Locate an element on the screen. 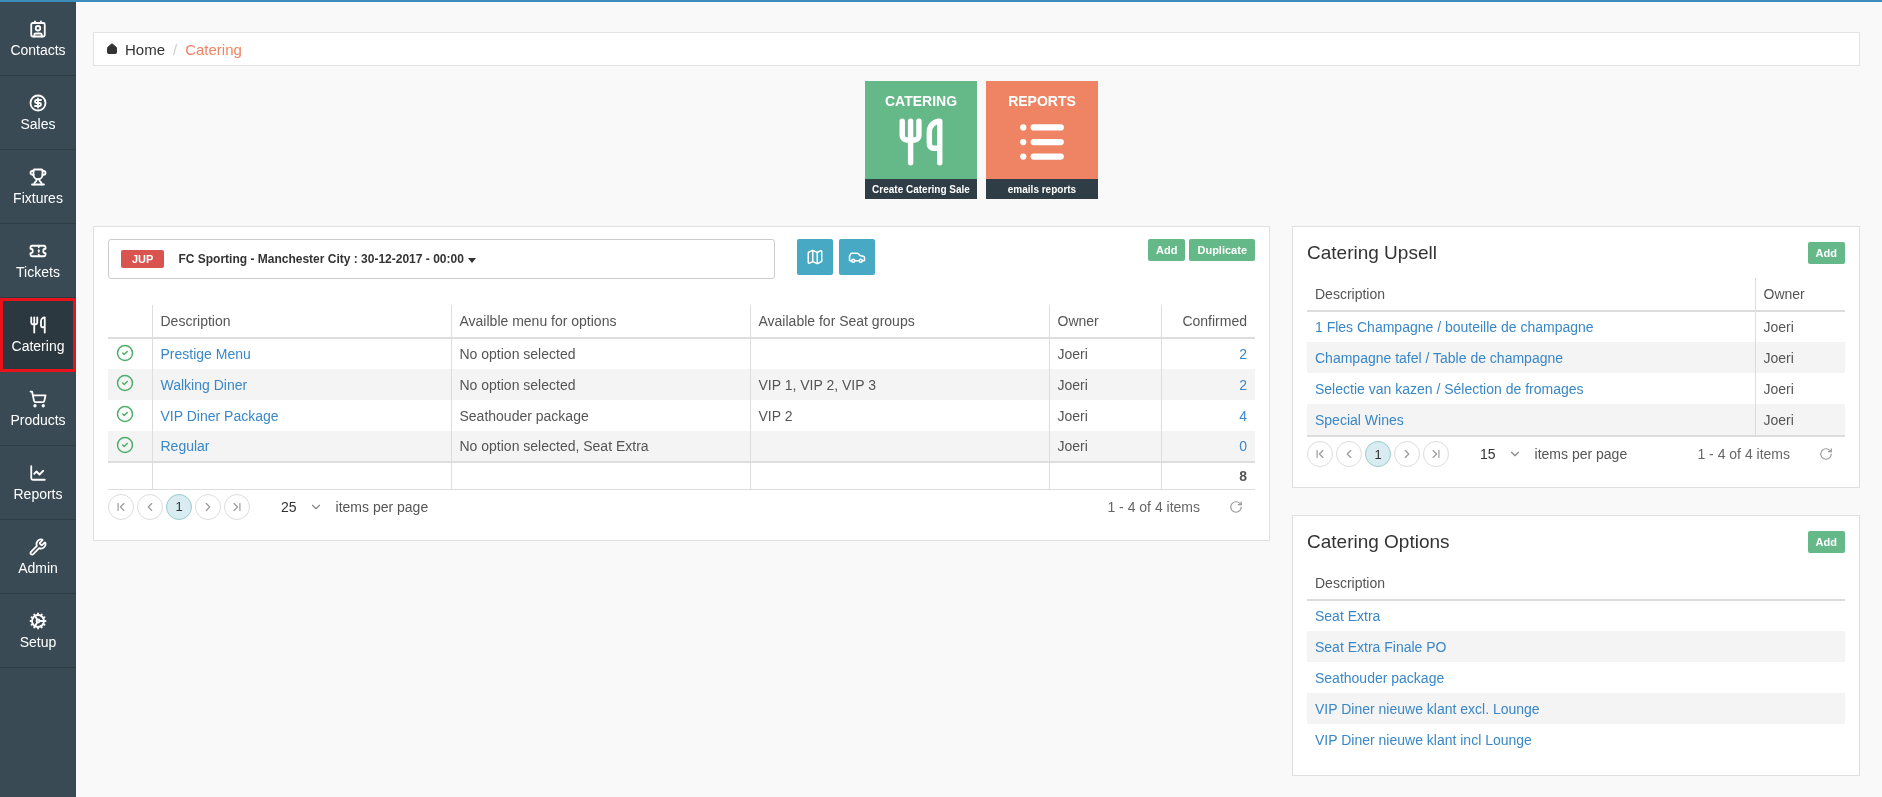 This screenshot has width=1882, height=797. option-link: Seat Extra Finale PO is located at coordinates (1381, 646).